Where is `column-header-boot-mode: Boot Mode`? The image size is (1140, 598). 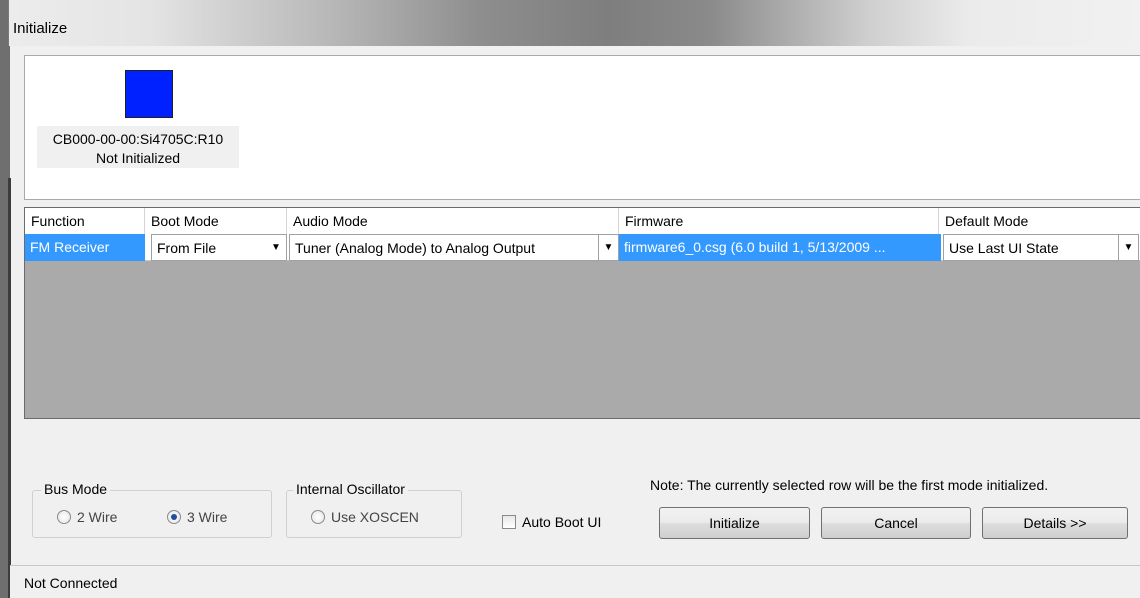
column-header-boot-mode: Boot Mode is located at coordinates (216, 221).